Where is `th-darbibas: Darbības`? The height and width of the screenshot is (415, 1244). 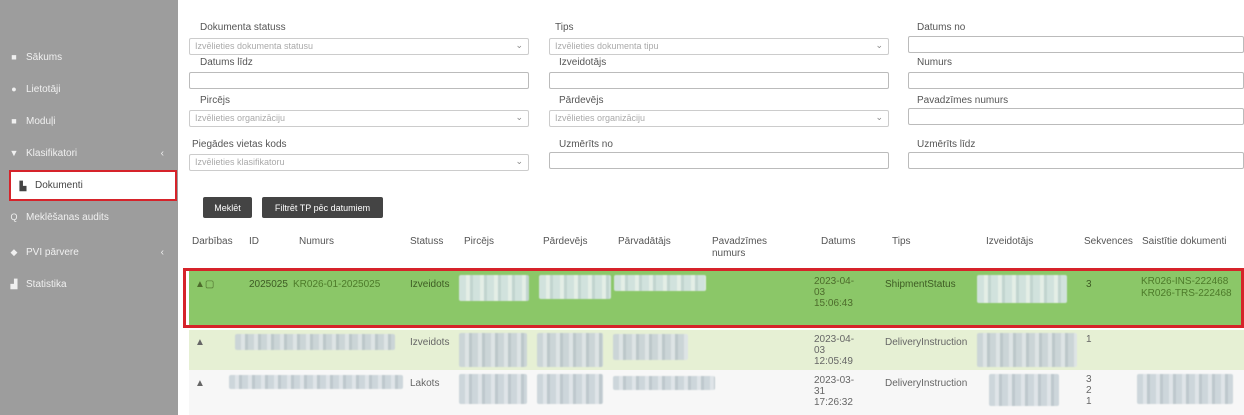
th-darbibas: Darbības is located at coordinates (212, 242).